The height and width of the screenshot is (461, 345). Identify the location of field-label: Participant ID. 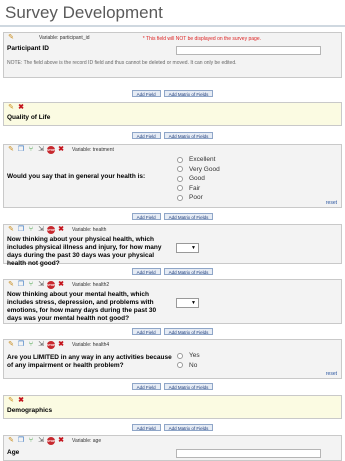
(28, 48).